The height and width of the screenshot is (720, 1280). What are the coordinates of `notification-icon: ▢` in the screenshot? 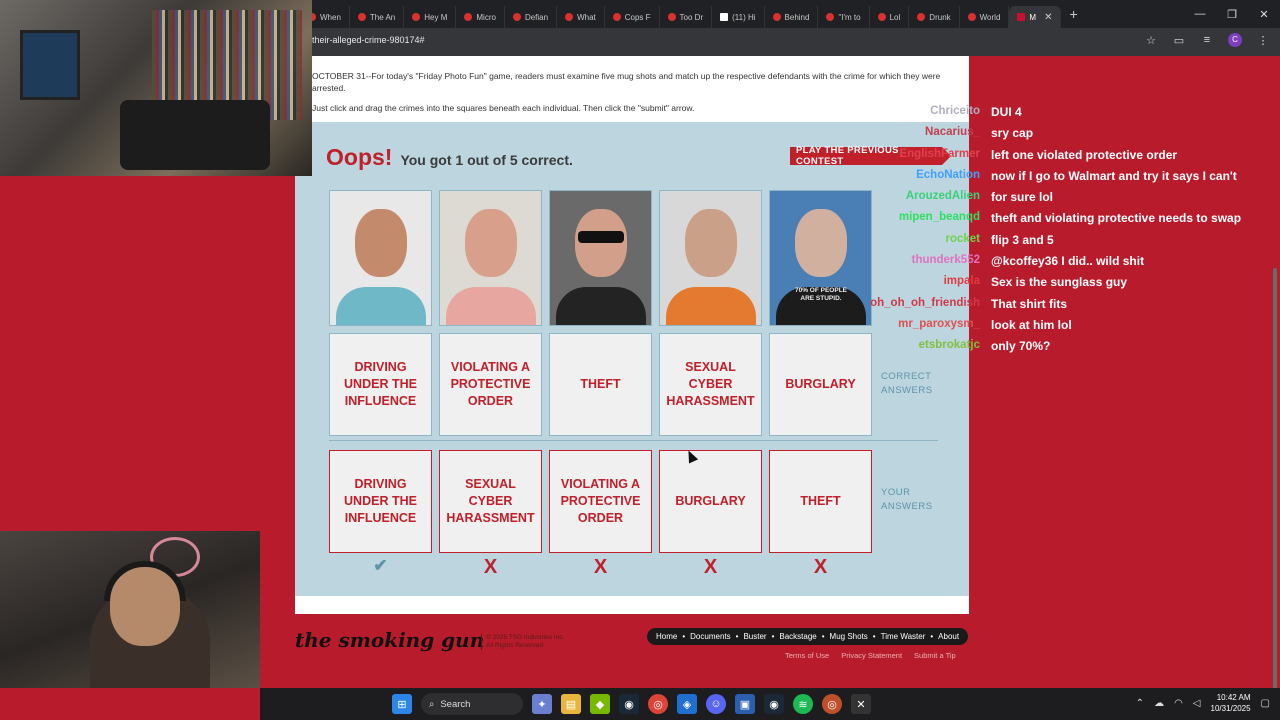 It's located at (1265, 703).